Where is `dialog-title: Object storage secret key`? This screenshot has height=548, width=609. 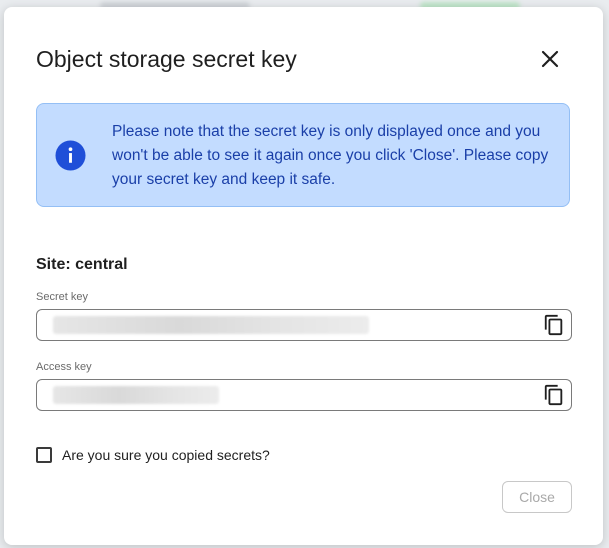 dialog-title: Object storage secret key is located at coordinates (166, 59).